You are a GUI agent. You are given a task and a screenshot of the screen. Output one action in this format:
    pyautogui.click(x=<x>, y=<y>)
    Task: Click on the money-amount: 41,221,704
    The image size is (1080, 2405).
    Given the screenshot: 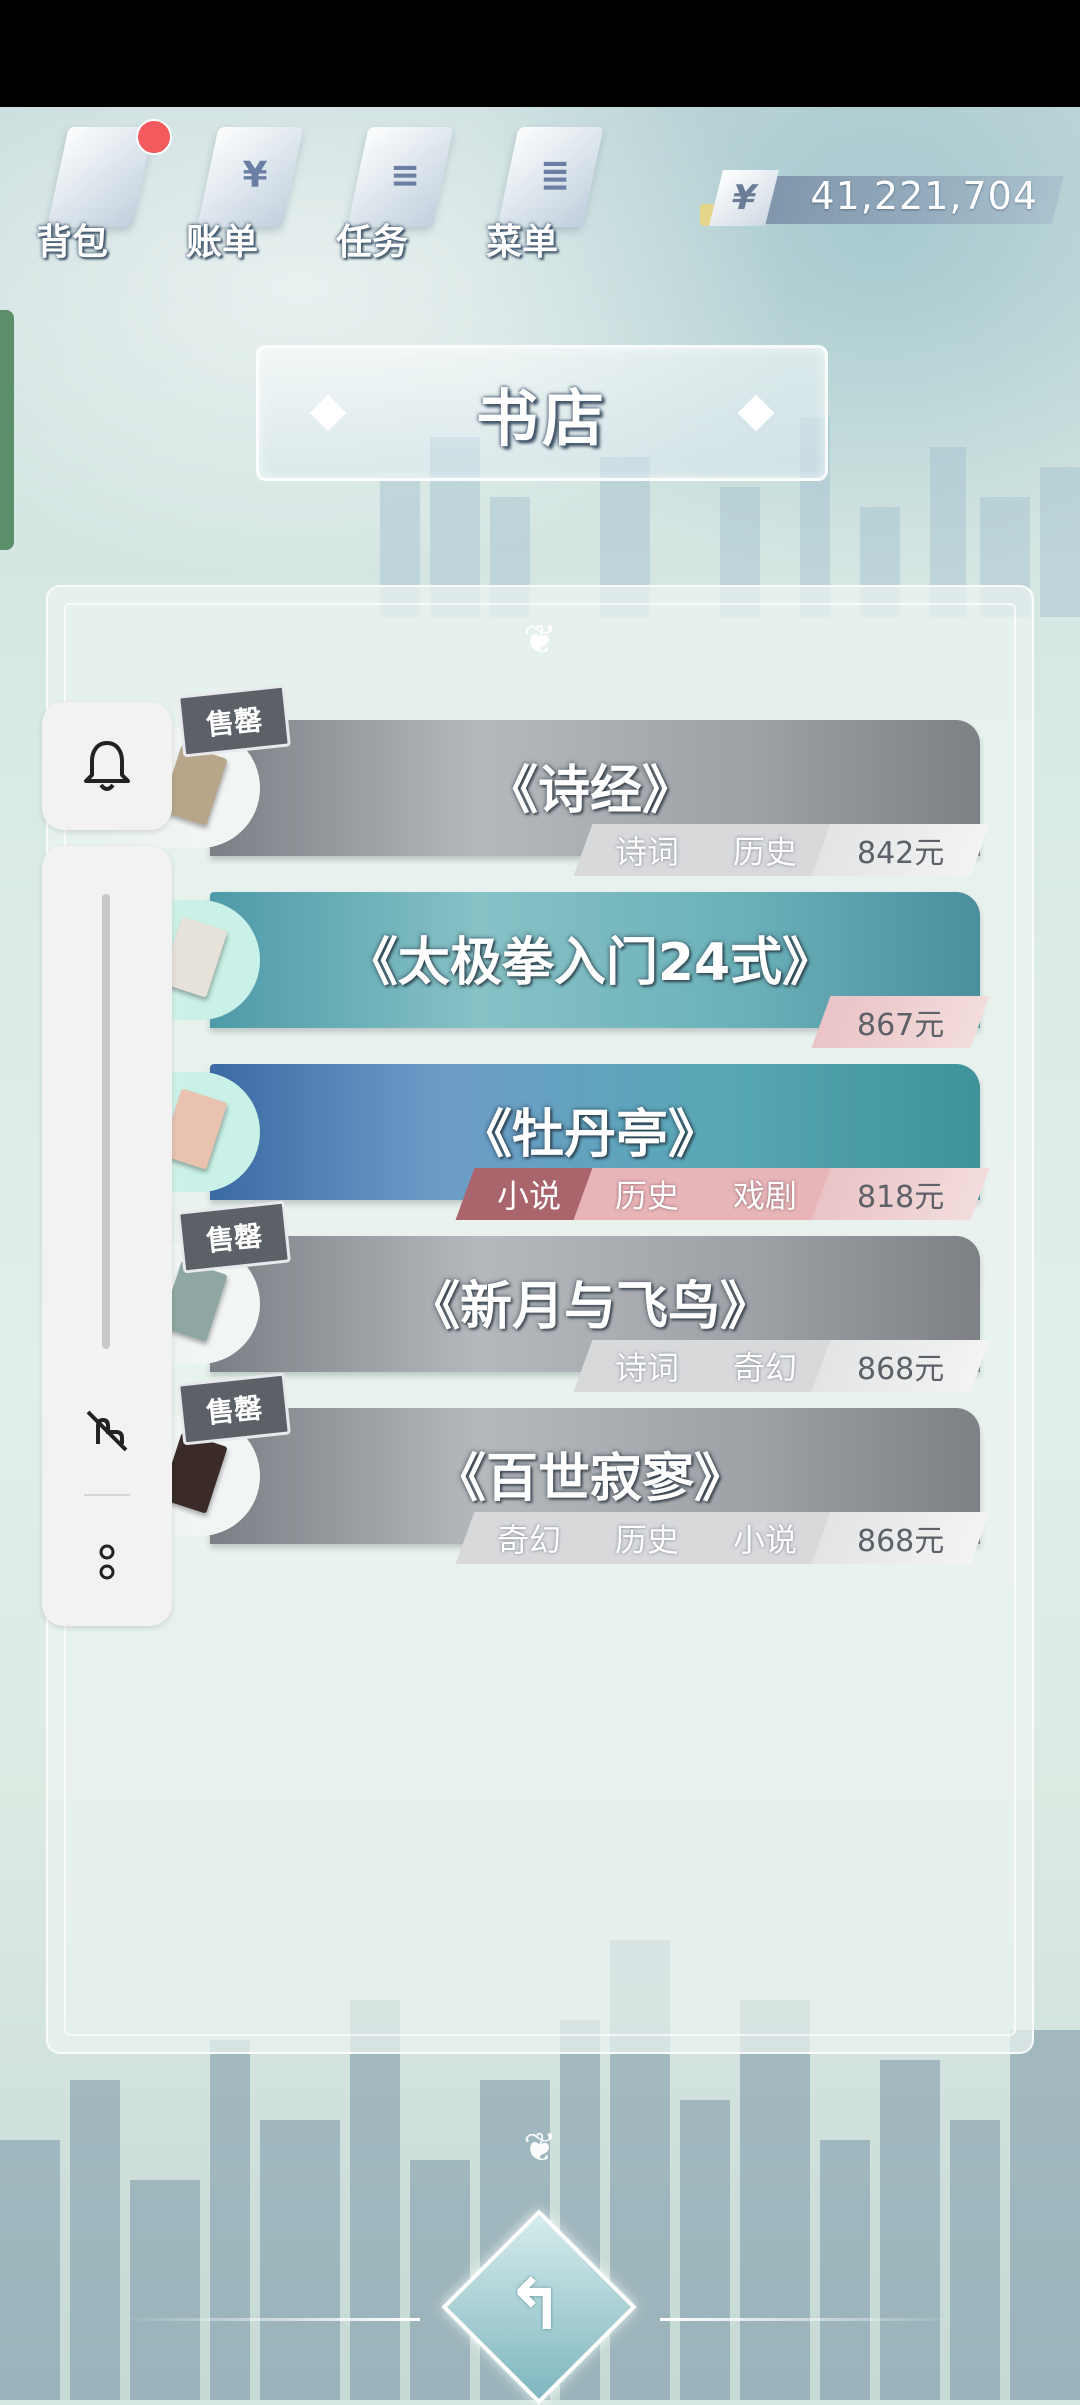 What is the action you would take?
    pyautogui.click(x=924, y=196)
    